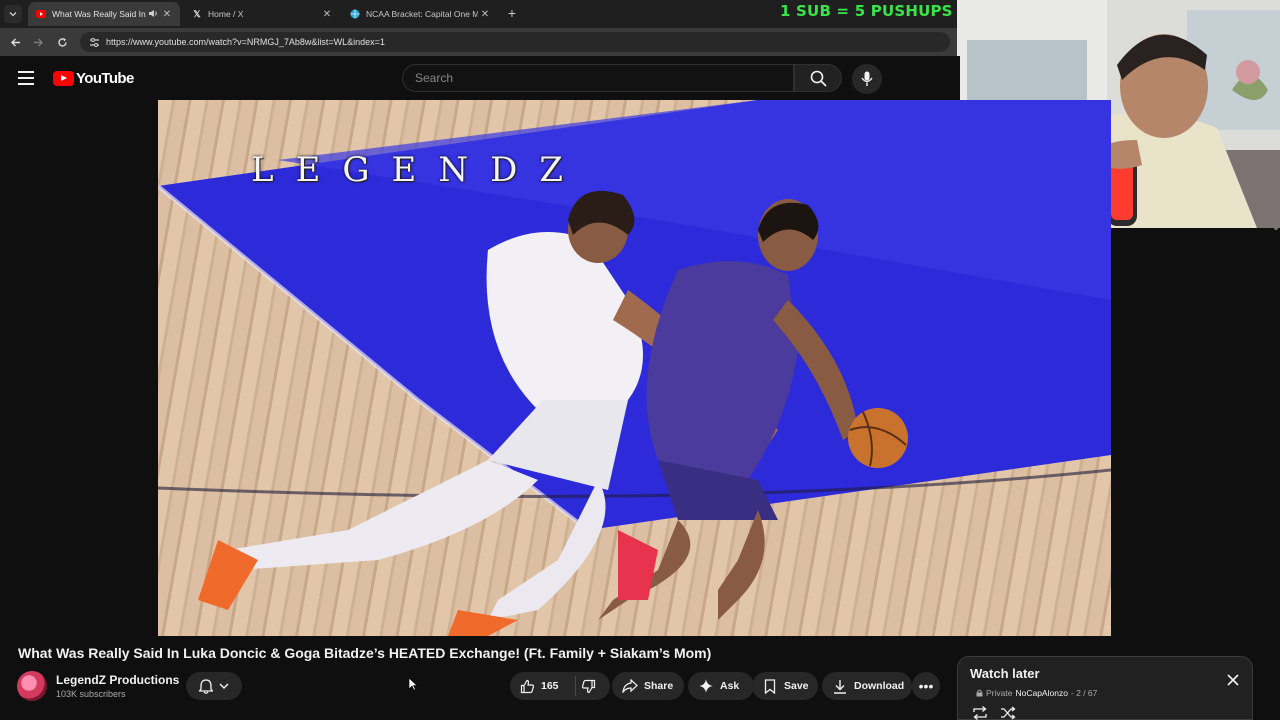 This screenshot has width=1280, height=720. I want to click on search-icon, so click(818, 78).